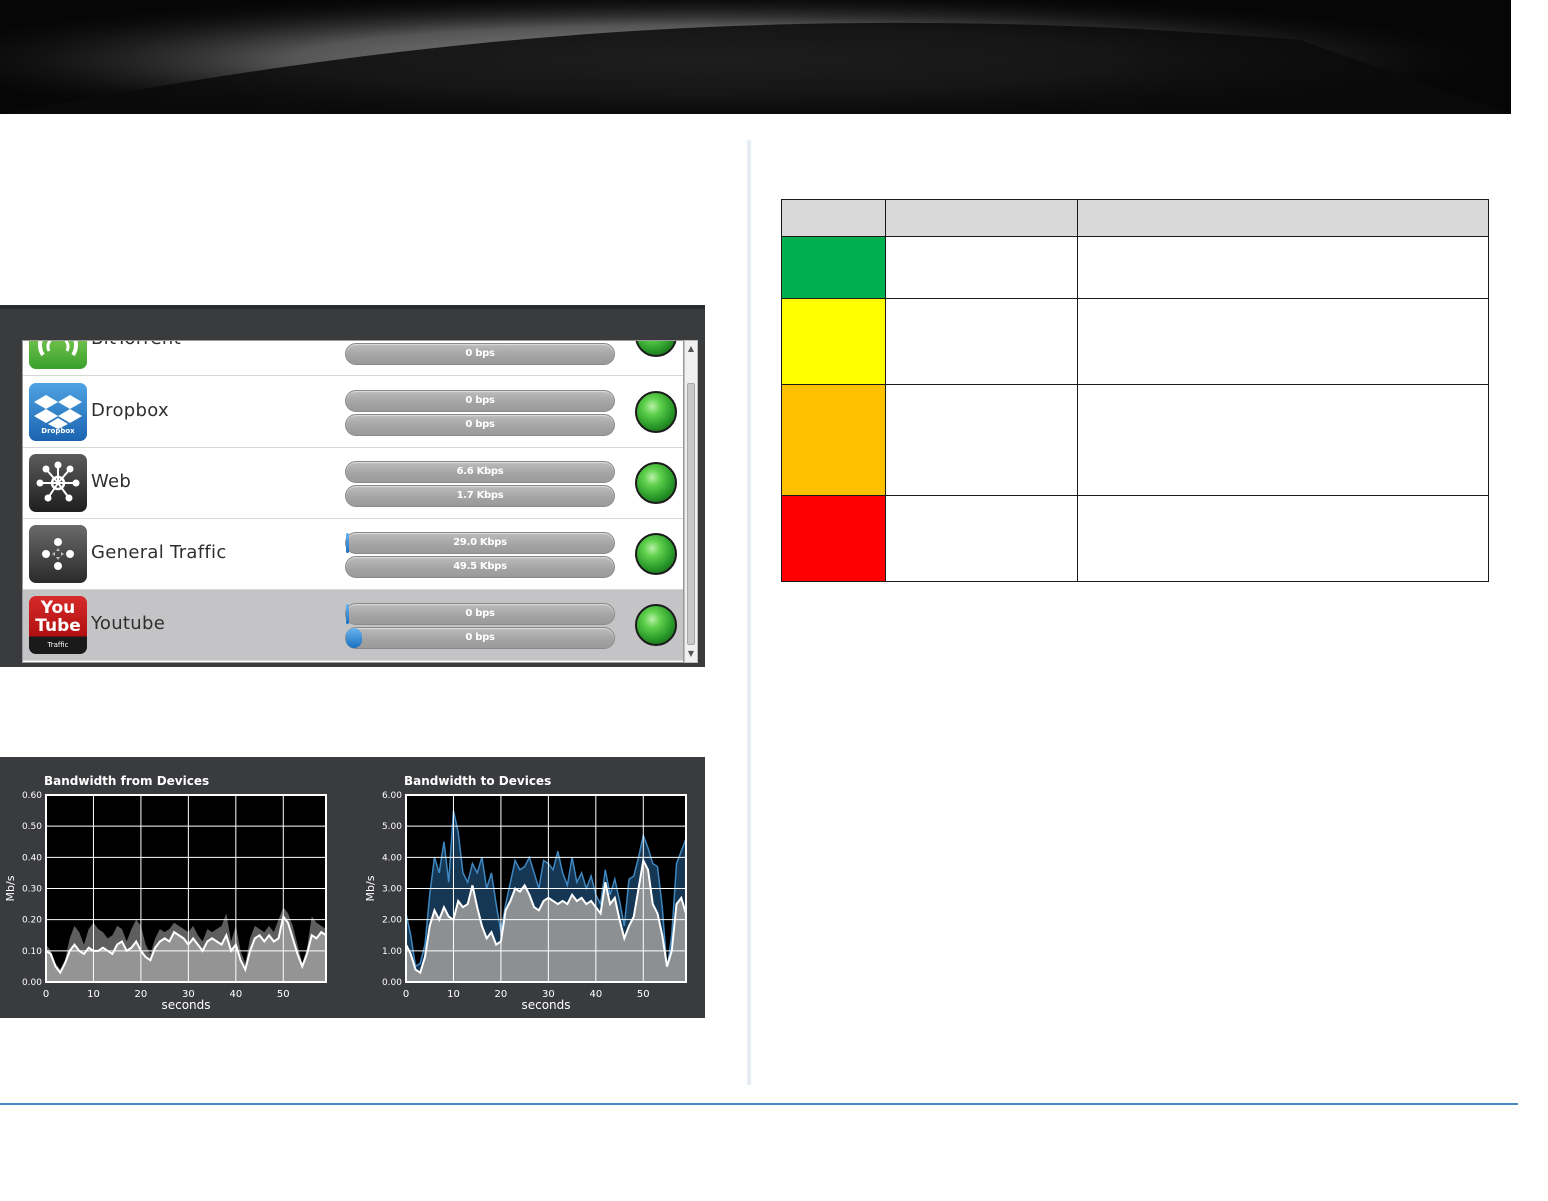  Describe the element at coordinates (58, 554) in the screenshot. I see `general-traffic-icon` at that location.